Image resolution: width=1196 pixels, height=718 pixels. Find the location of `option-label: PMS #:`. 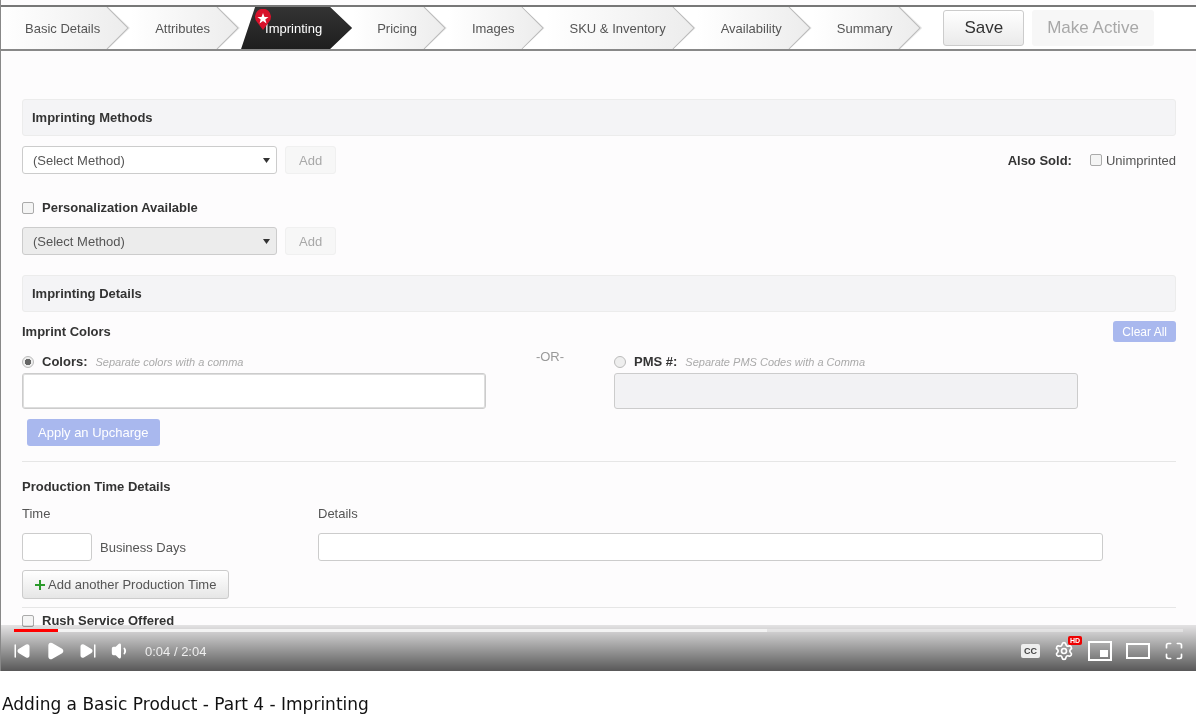

option-label: PMS #: is located at coordinates (656, 361).